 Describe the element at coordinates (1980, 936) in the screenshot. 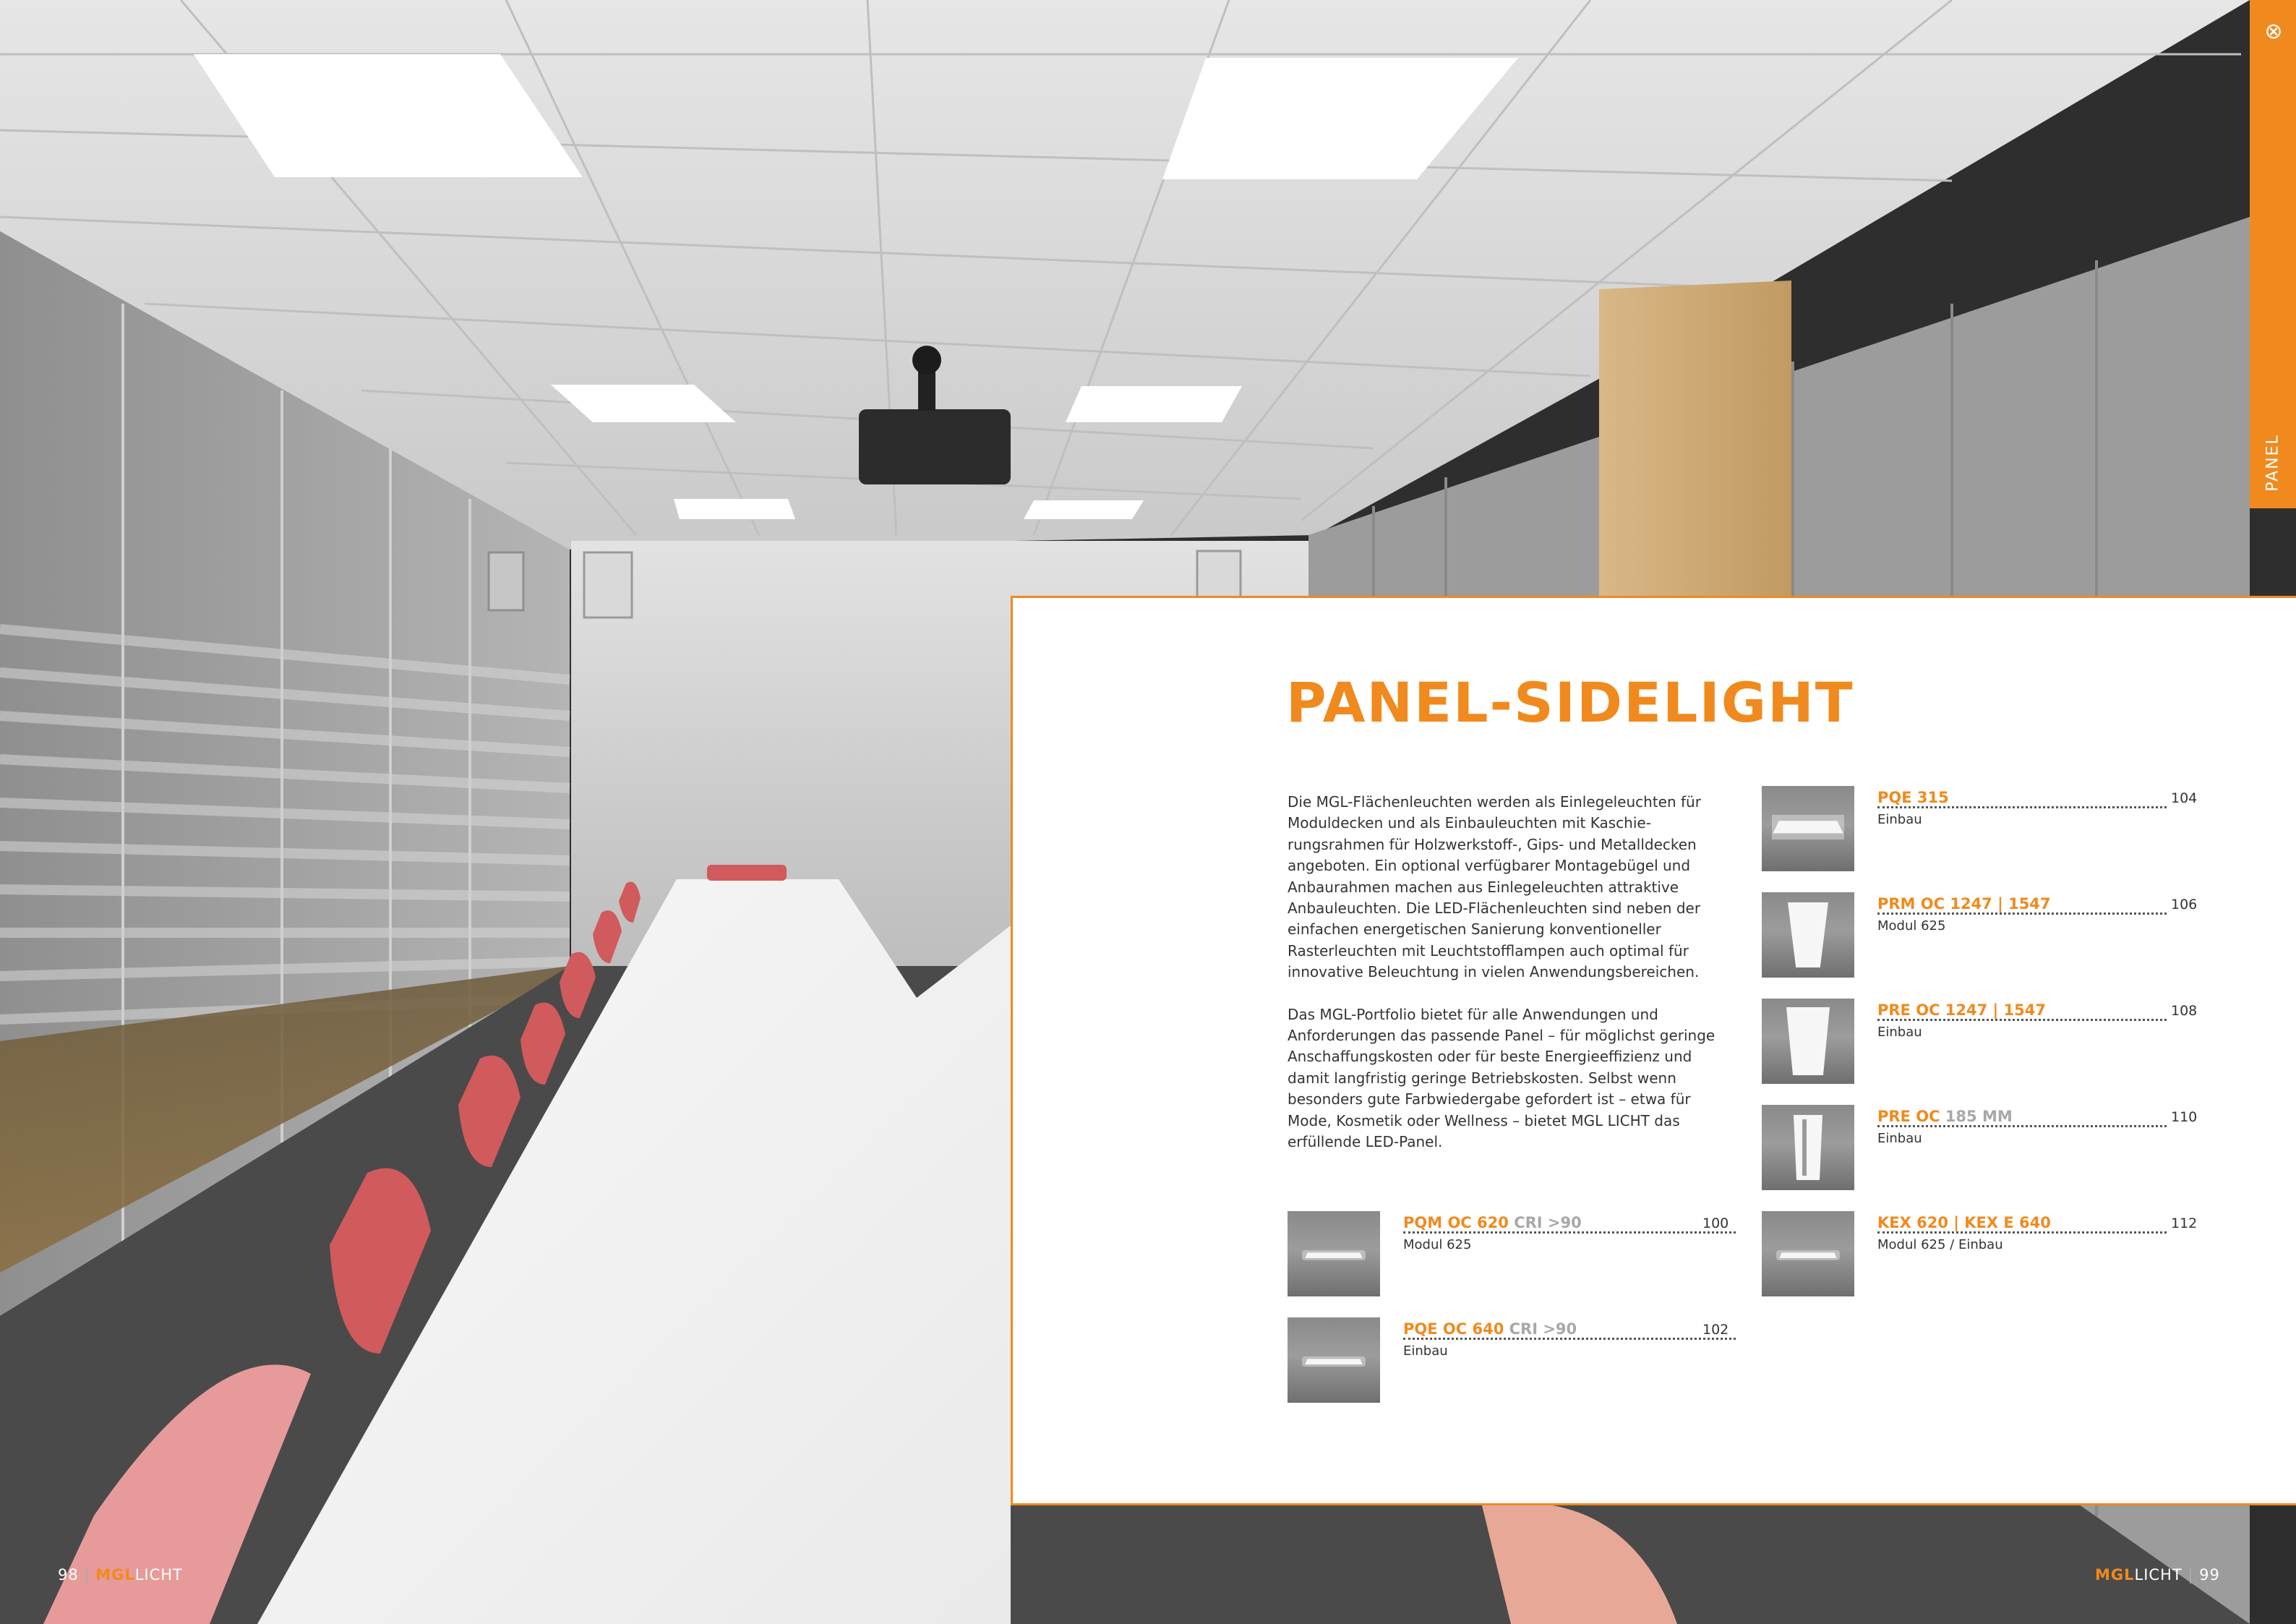

I see `product-item: PRM OC 1247 | 1547 106 Modul 625` at that location.